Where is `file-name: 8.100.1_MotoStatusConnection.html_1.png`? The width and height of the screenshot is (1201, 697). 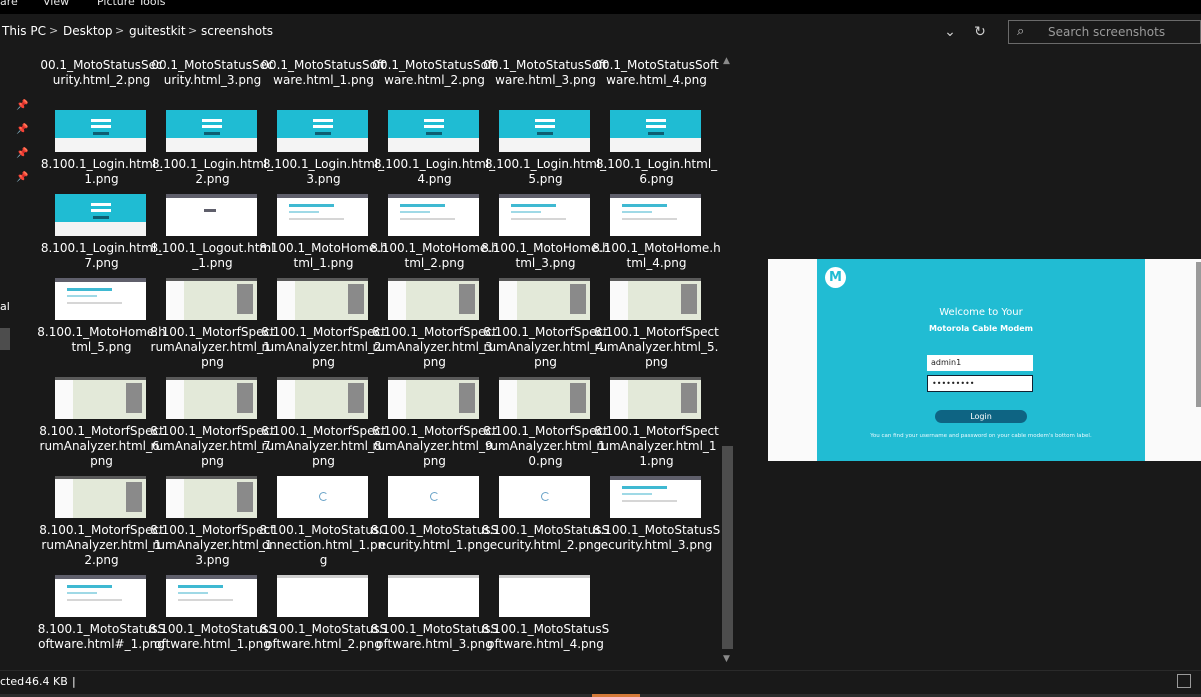 file-name: 8.100.1_MotoStatusConnection.html_1.png is located at coordinates (323, 545).